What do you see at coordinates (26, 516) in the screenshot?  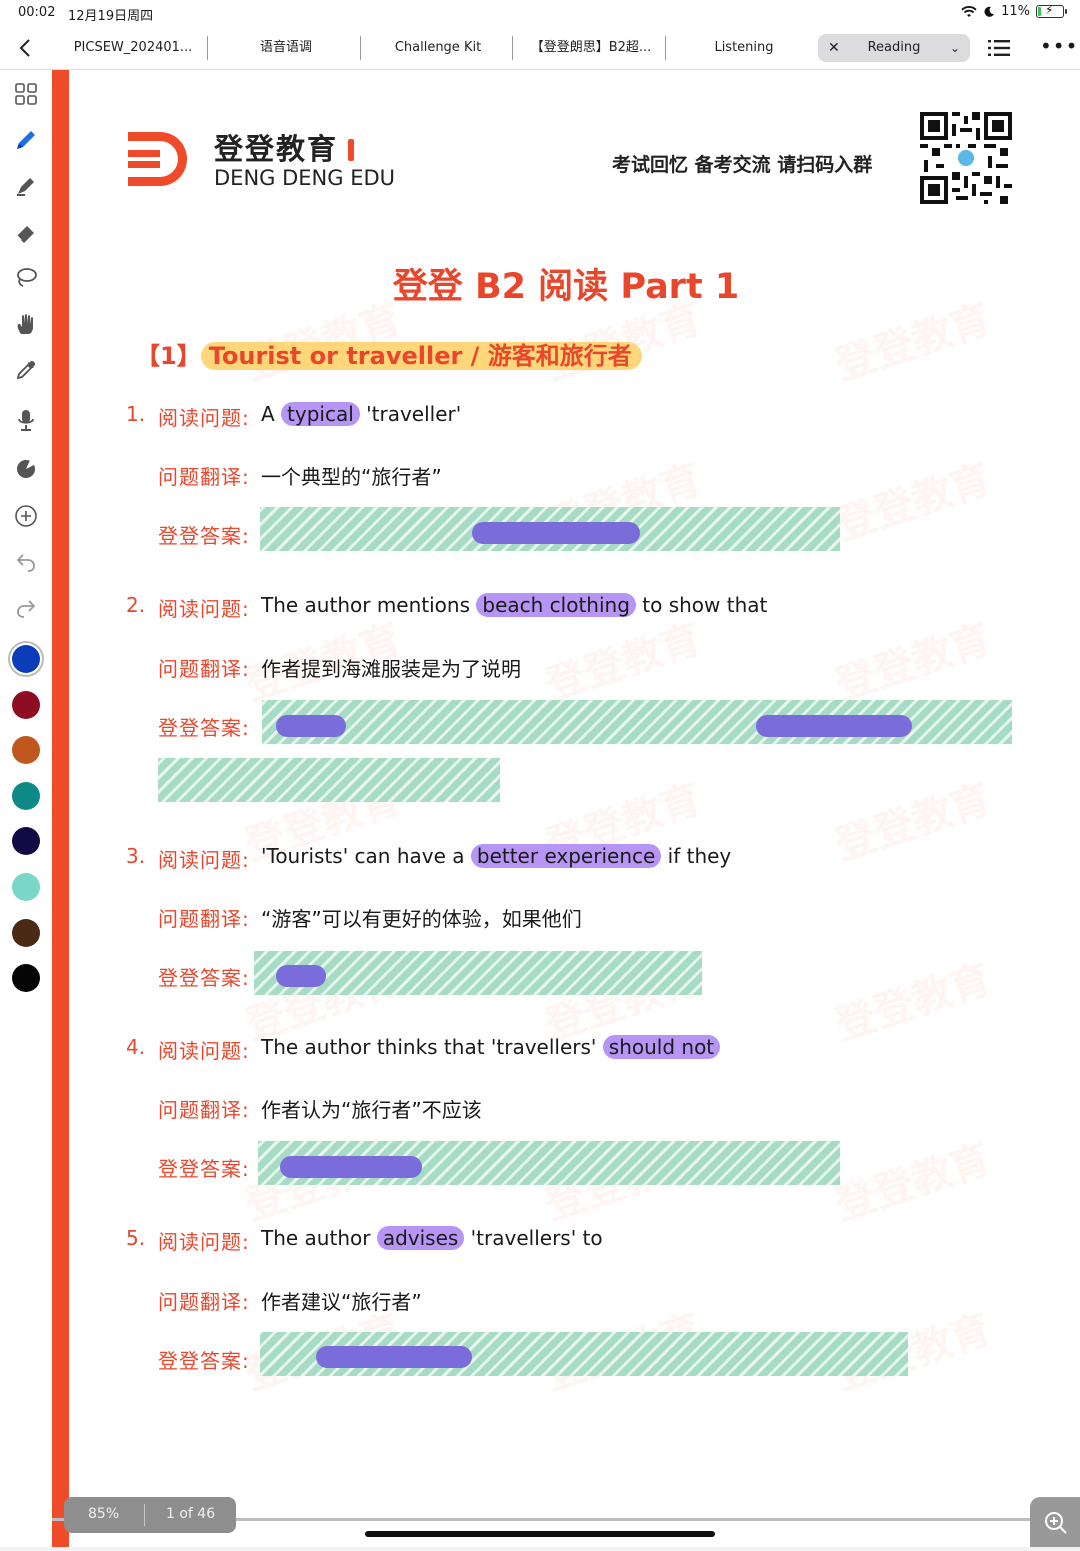 I see `add-icon` at bounding box center [26, 516].